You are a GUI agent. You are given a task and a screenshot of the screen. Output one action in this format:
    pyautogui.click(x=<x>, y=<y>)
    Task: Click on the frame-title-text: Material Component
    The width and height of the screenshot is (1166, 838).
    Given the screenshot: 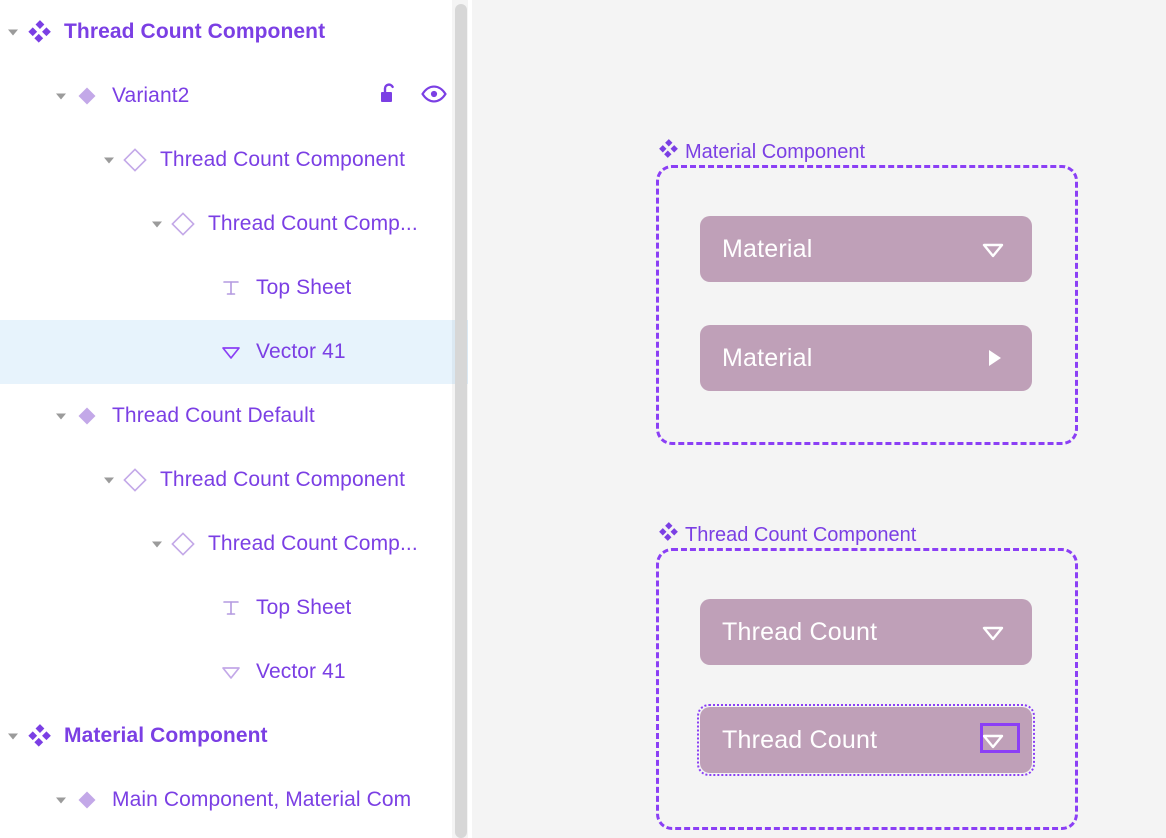 What is the action you would take?
    pyautogui.click(x=775, y=151)
    